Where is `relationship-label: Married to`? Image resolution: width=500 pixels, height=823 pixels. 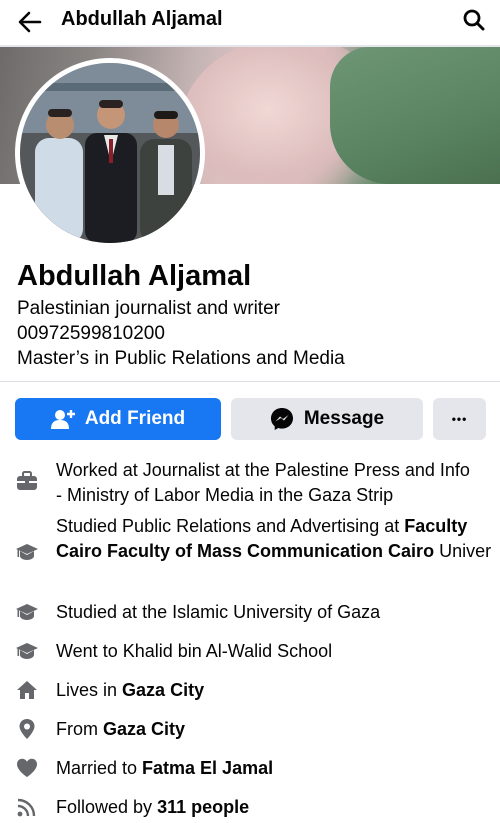
relationship-label: Married to is located at coordinates (99, 768).